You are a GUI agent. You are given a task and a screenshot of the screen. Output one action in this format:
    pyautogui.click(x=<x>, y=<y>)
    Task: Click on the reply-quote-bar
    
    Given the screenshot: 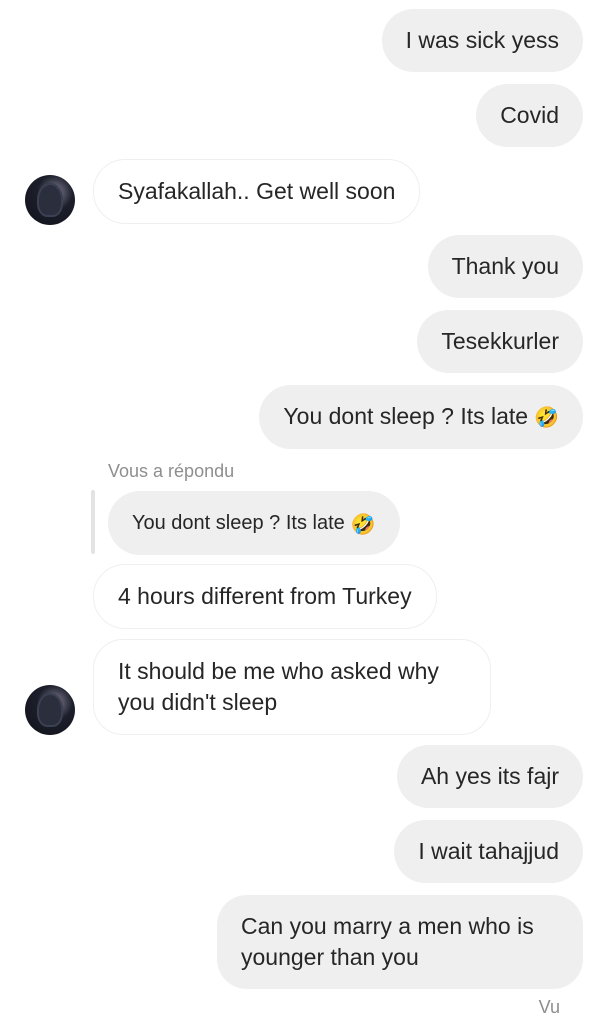 What is the action you would take?
    pyautogui.click(x=93, y=522)
    